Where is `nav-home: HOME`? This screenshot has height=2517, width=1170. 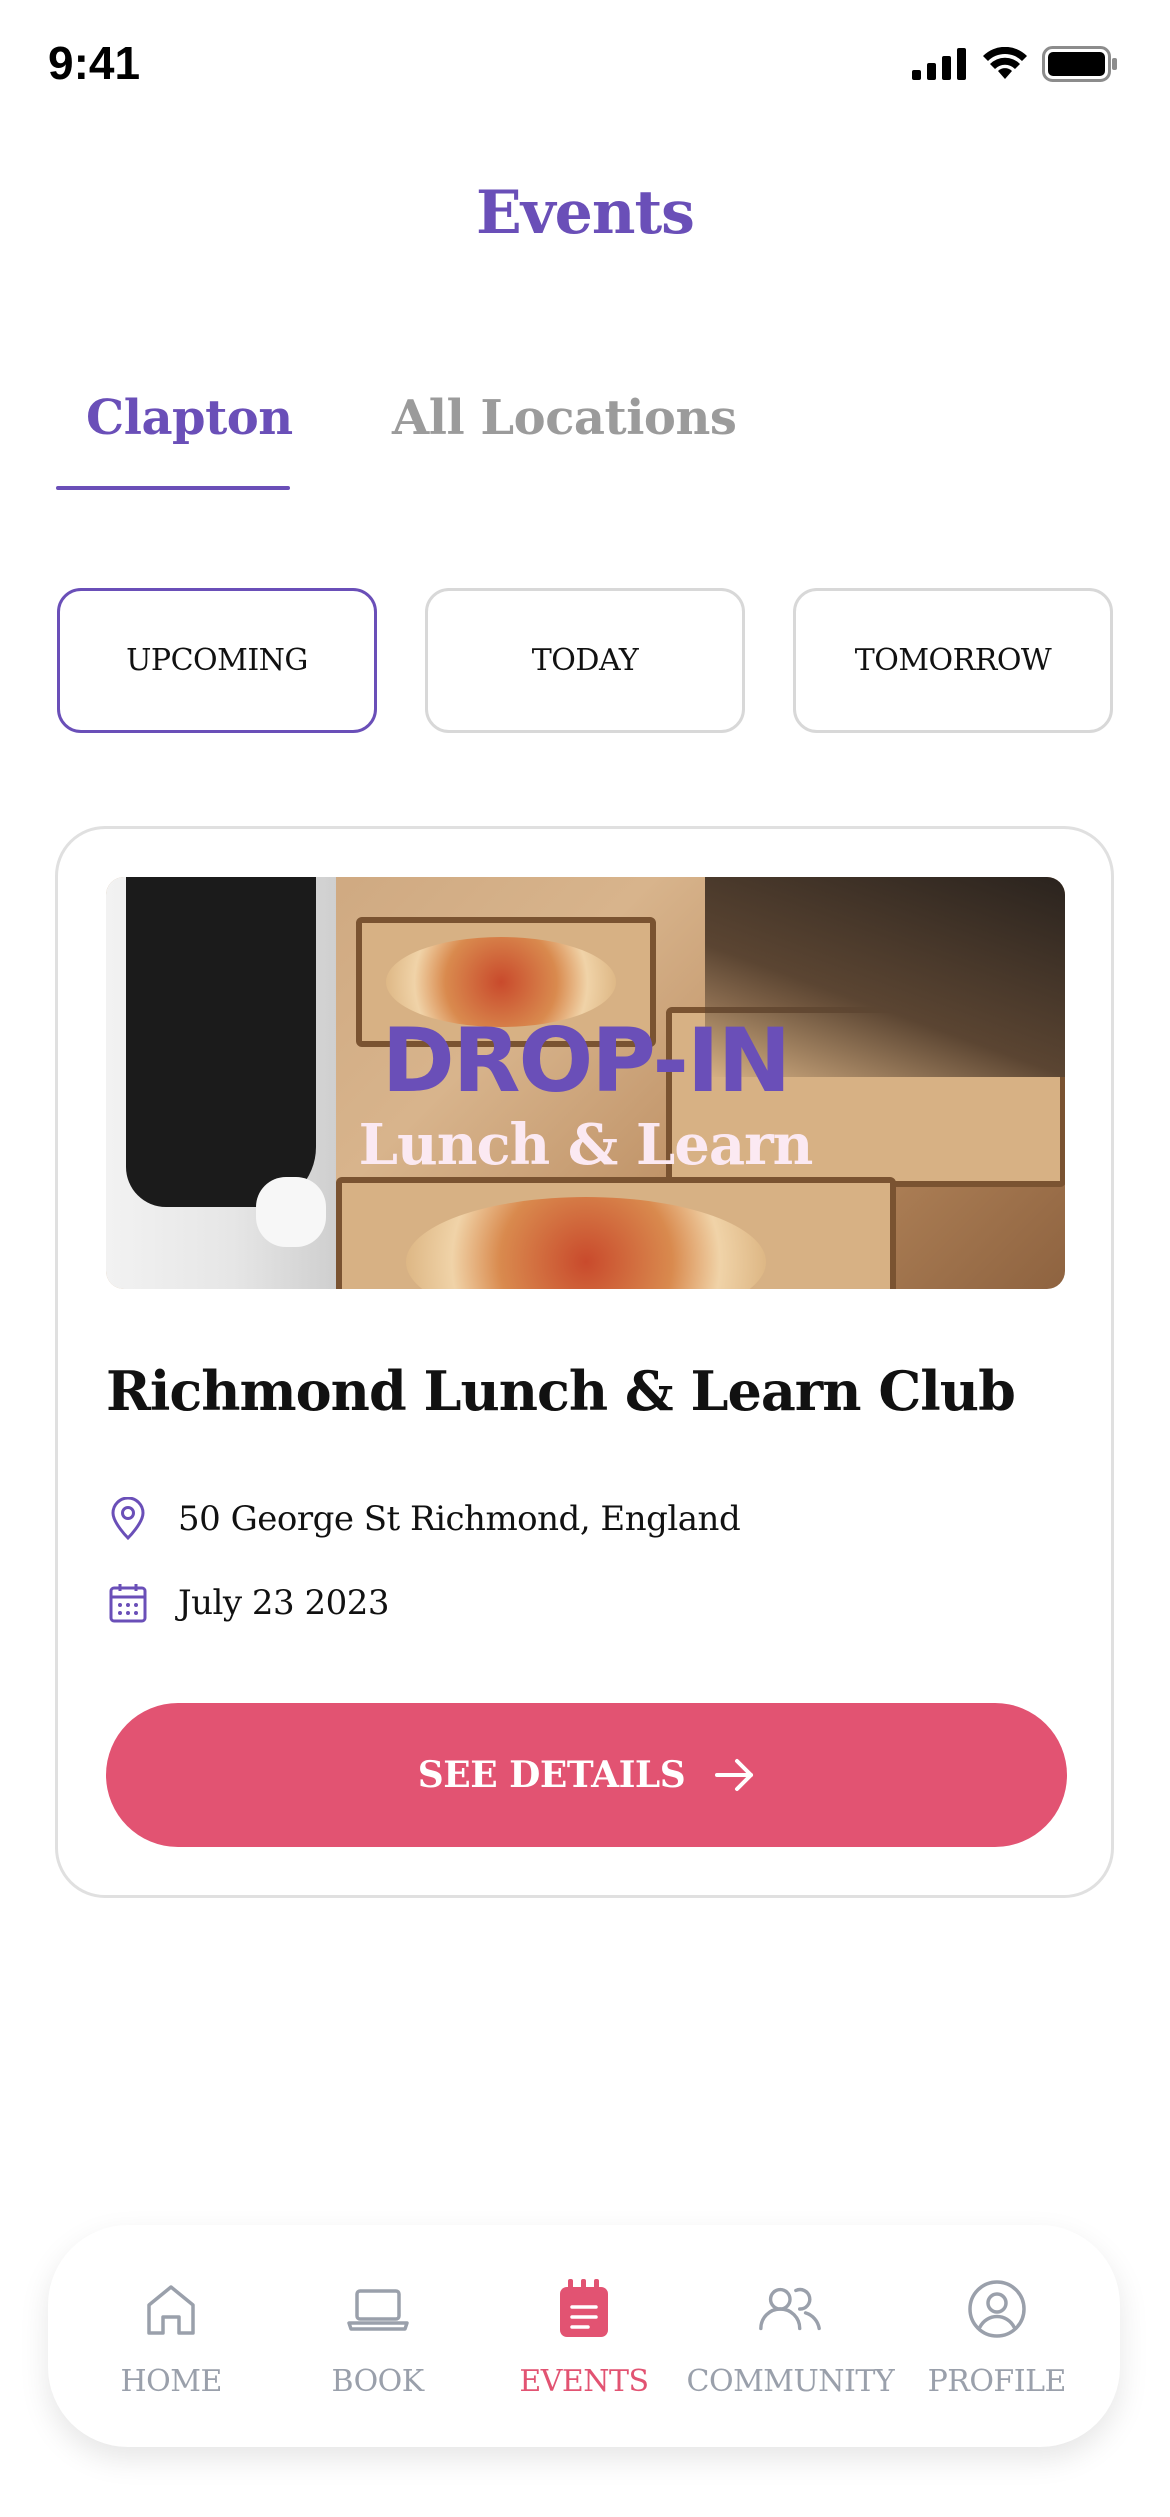 nav-home: HOME is located at coordinates (171, 2336).